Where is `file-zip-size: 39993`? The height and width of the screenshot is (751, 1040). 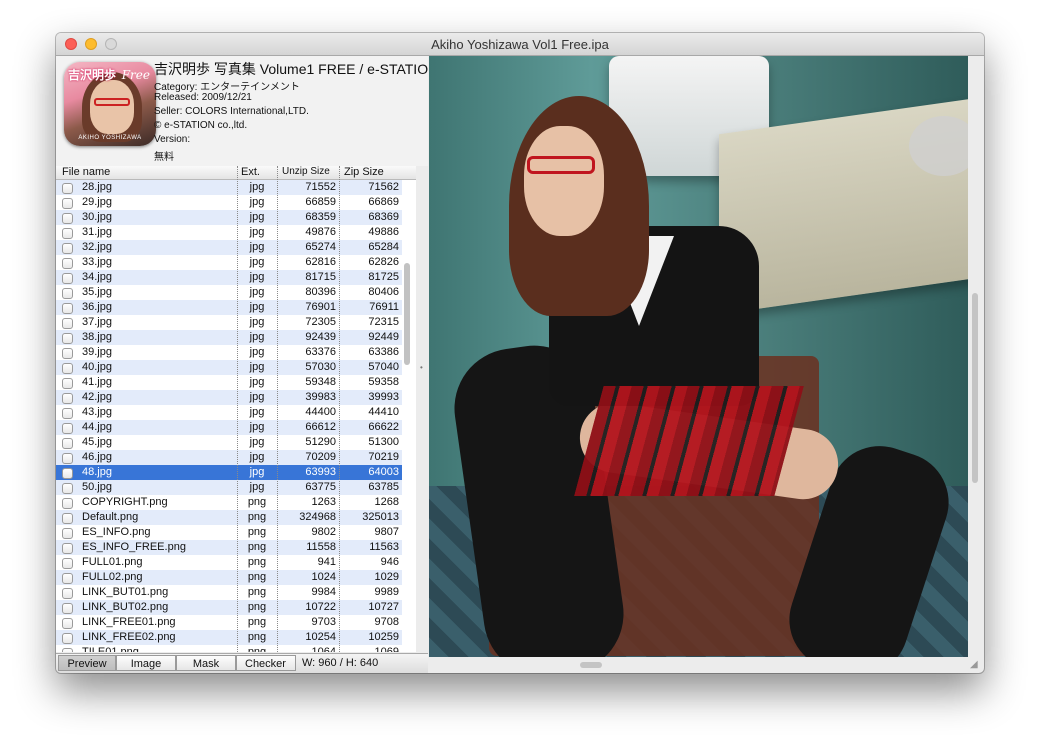
file-zip-size: 39993 is located at coordinates (383, 397).